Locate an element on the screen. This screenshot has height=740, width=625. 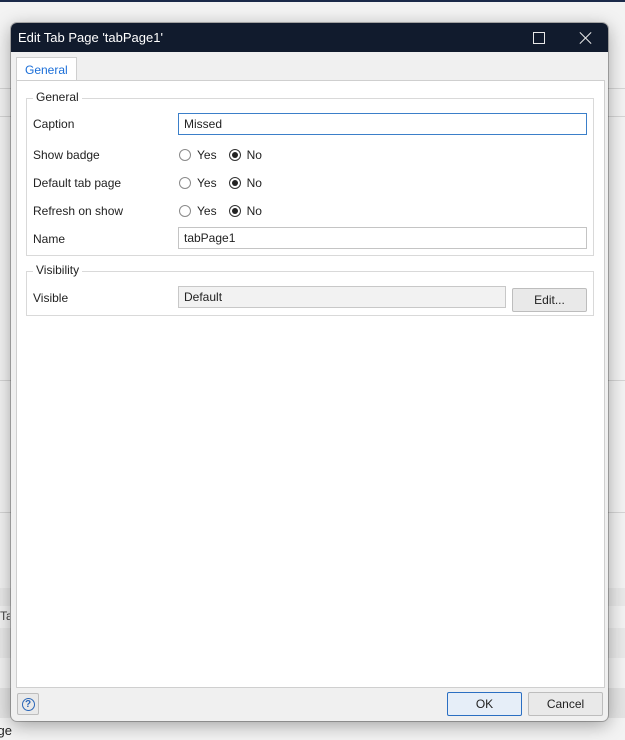
maximize-button is located at coordinates (539, 37).